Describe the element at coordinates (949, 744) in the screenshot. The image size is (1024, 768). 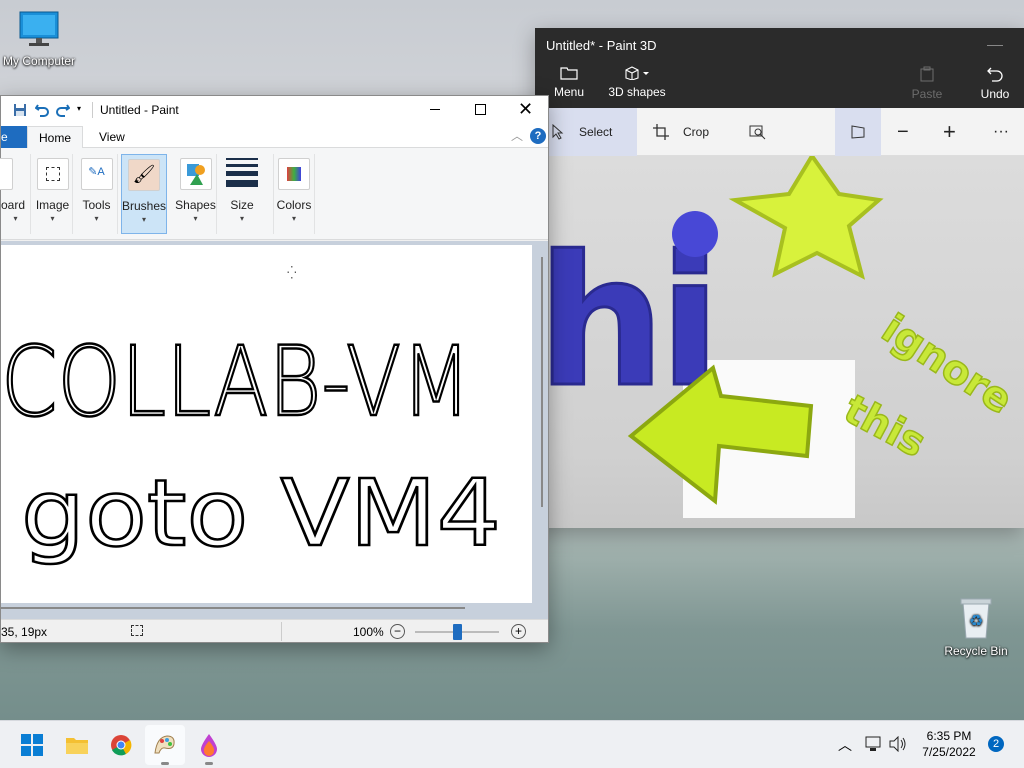
I see `clock-area: 6:35 PM 7/25/2022` at that location.